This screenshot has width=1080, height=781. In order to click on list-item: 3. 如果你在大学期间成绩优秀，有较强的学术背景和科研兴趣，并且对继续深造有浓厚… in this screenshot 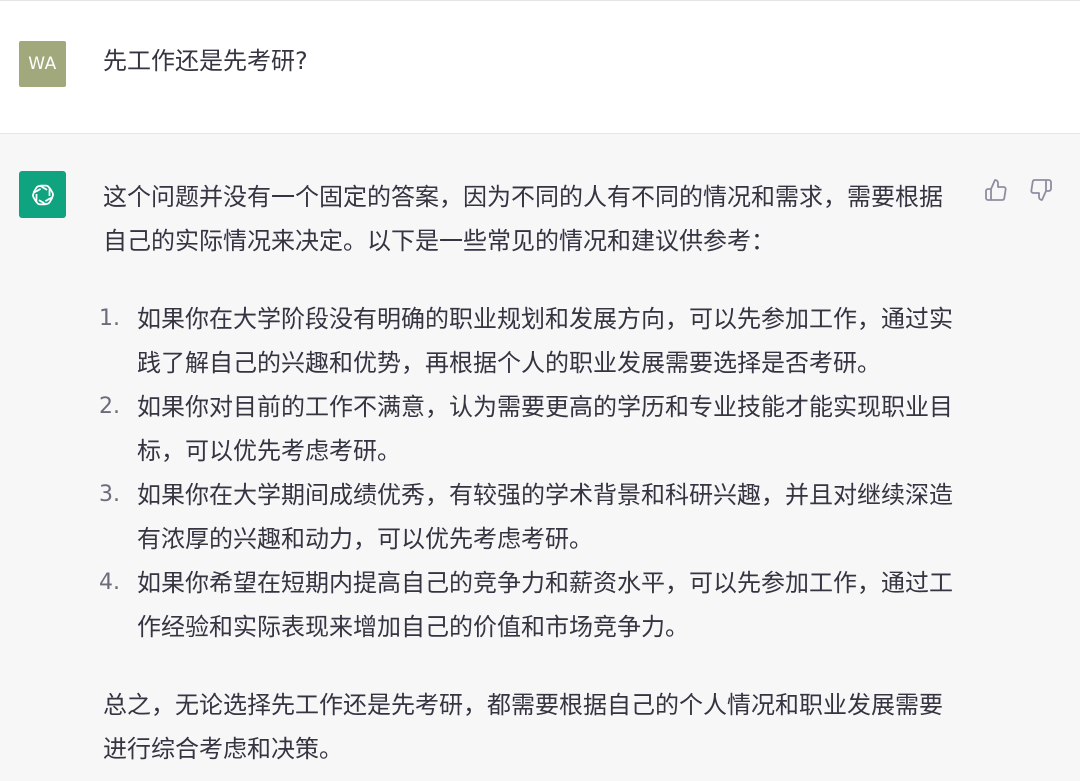, I will do `click(531, 517)`.